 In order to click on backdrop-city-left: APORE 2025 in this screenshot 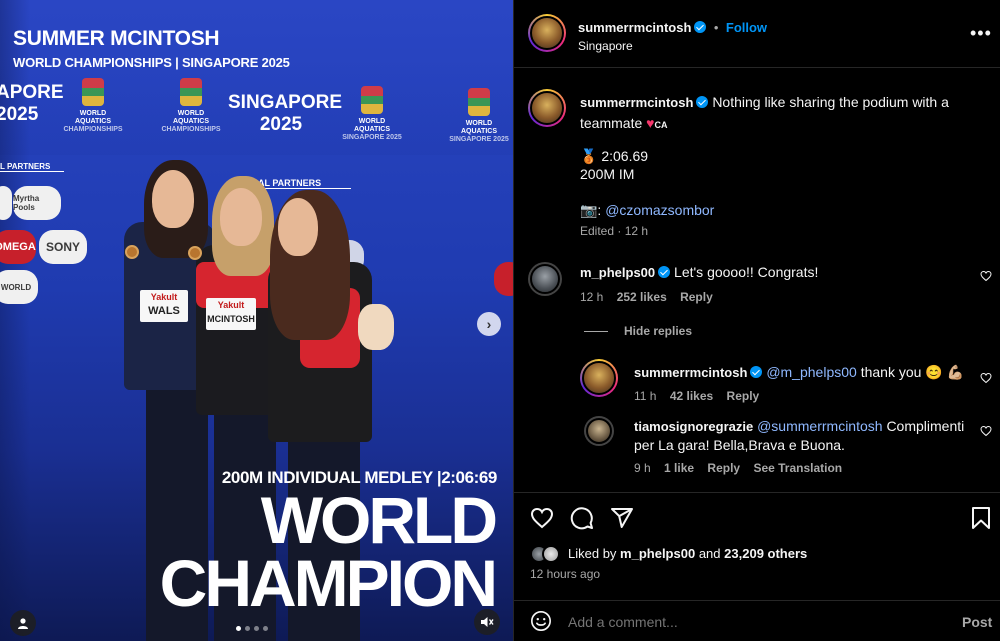, I will do `click(32, 104)`.